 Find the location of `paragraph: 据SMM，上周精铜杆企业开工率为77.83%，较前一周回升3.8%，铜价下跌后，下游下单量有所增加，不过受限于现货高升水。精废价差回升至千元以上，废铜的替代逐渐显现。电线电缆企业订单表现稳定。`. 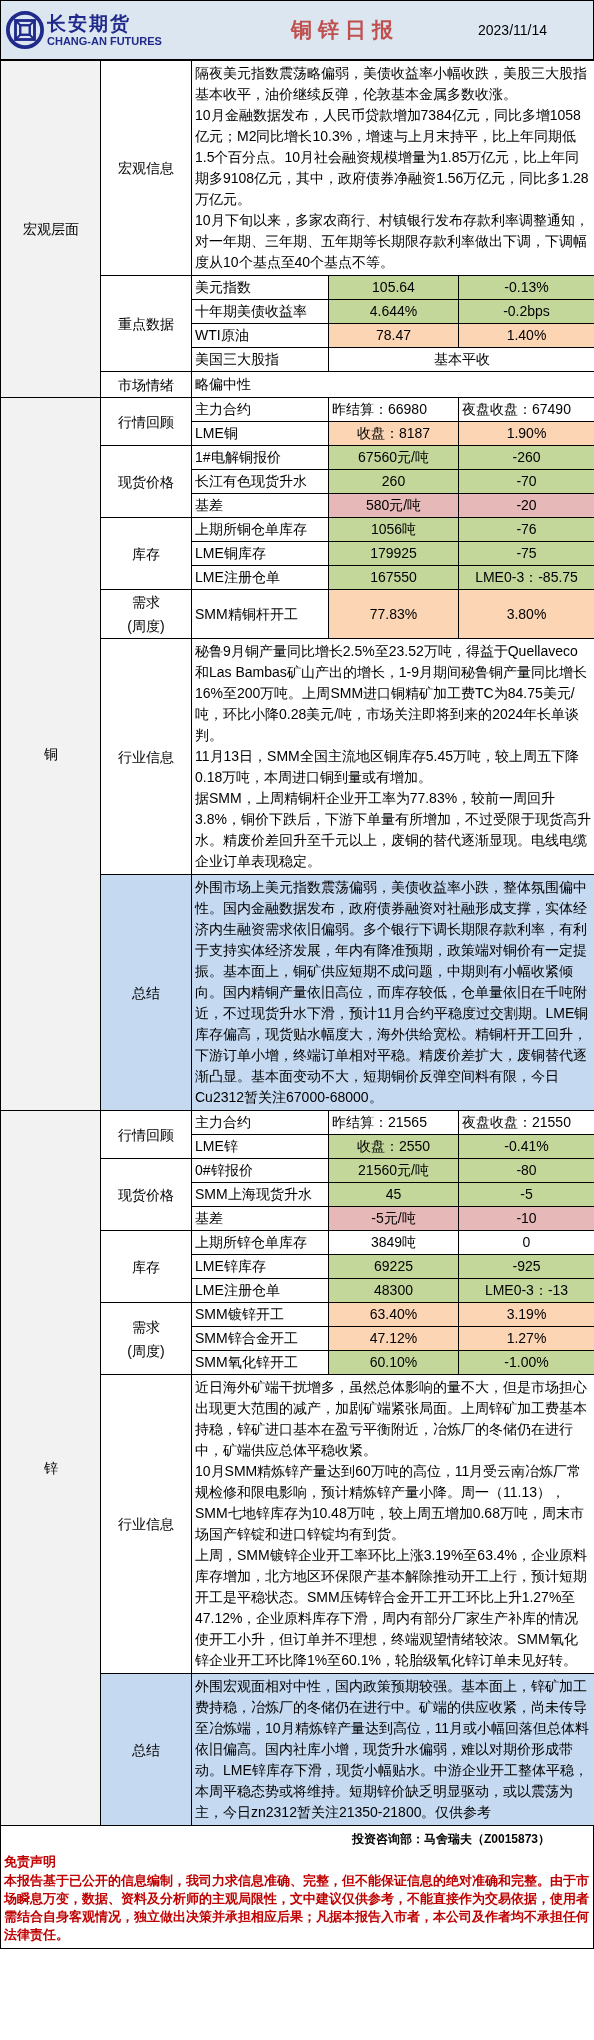

paragraph: 据SMM，上周精铜杆企业开工率为77.83%，较前一周回升3.8%，铜价下跌后，下游下单量有所增加，不过受限于现货高升水。精废价差回升至千元以上，废铜的替代逐渐显现。电线电缆企业订单表现稳定。 is located at coordinates (393, 830).